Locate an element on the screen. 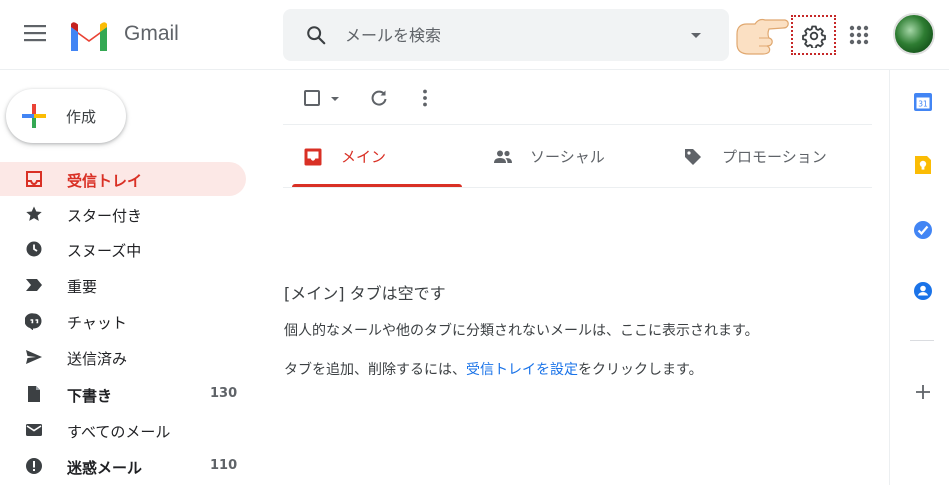 This screenshot has width=949, height=485. refresh-icon is located at coordinates (379, 98).